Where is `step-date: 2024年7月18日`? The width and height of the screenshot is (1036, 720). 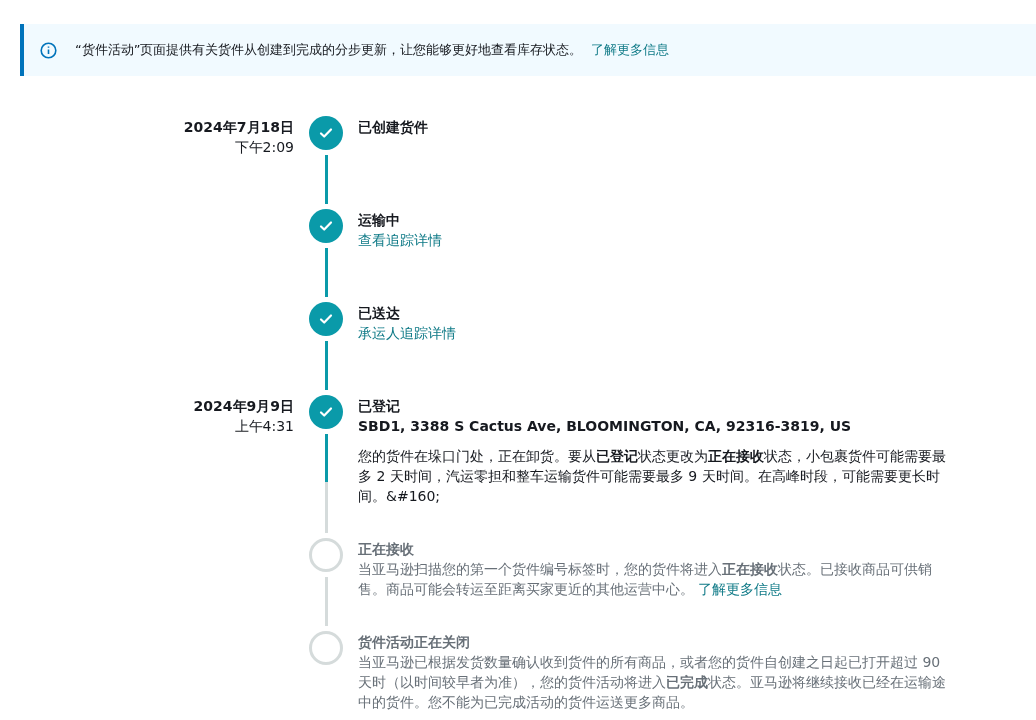
step-date: 2024年7月18日 is located at coordinates (238, 127).